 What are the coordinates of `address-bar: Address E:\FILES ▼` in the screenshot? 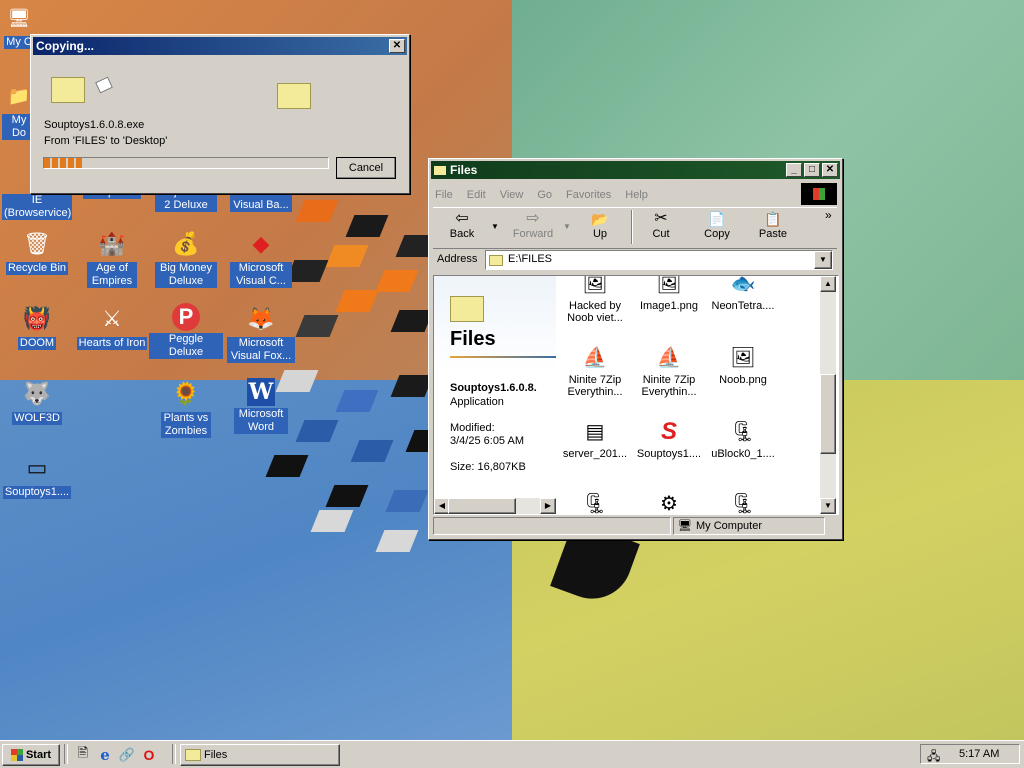 It's located at (635, 260).